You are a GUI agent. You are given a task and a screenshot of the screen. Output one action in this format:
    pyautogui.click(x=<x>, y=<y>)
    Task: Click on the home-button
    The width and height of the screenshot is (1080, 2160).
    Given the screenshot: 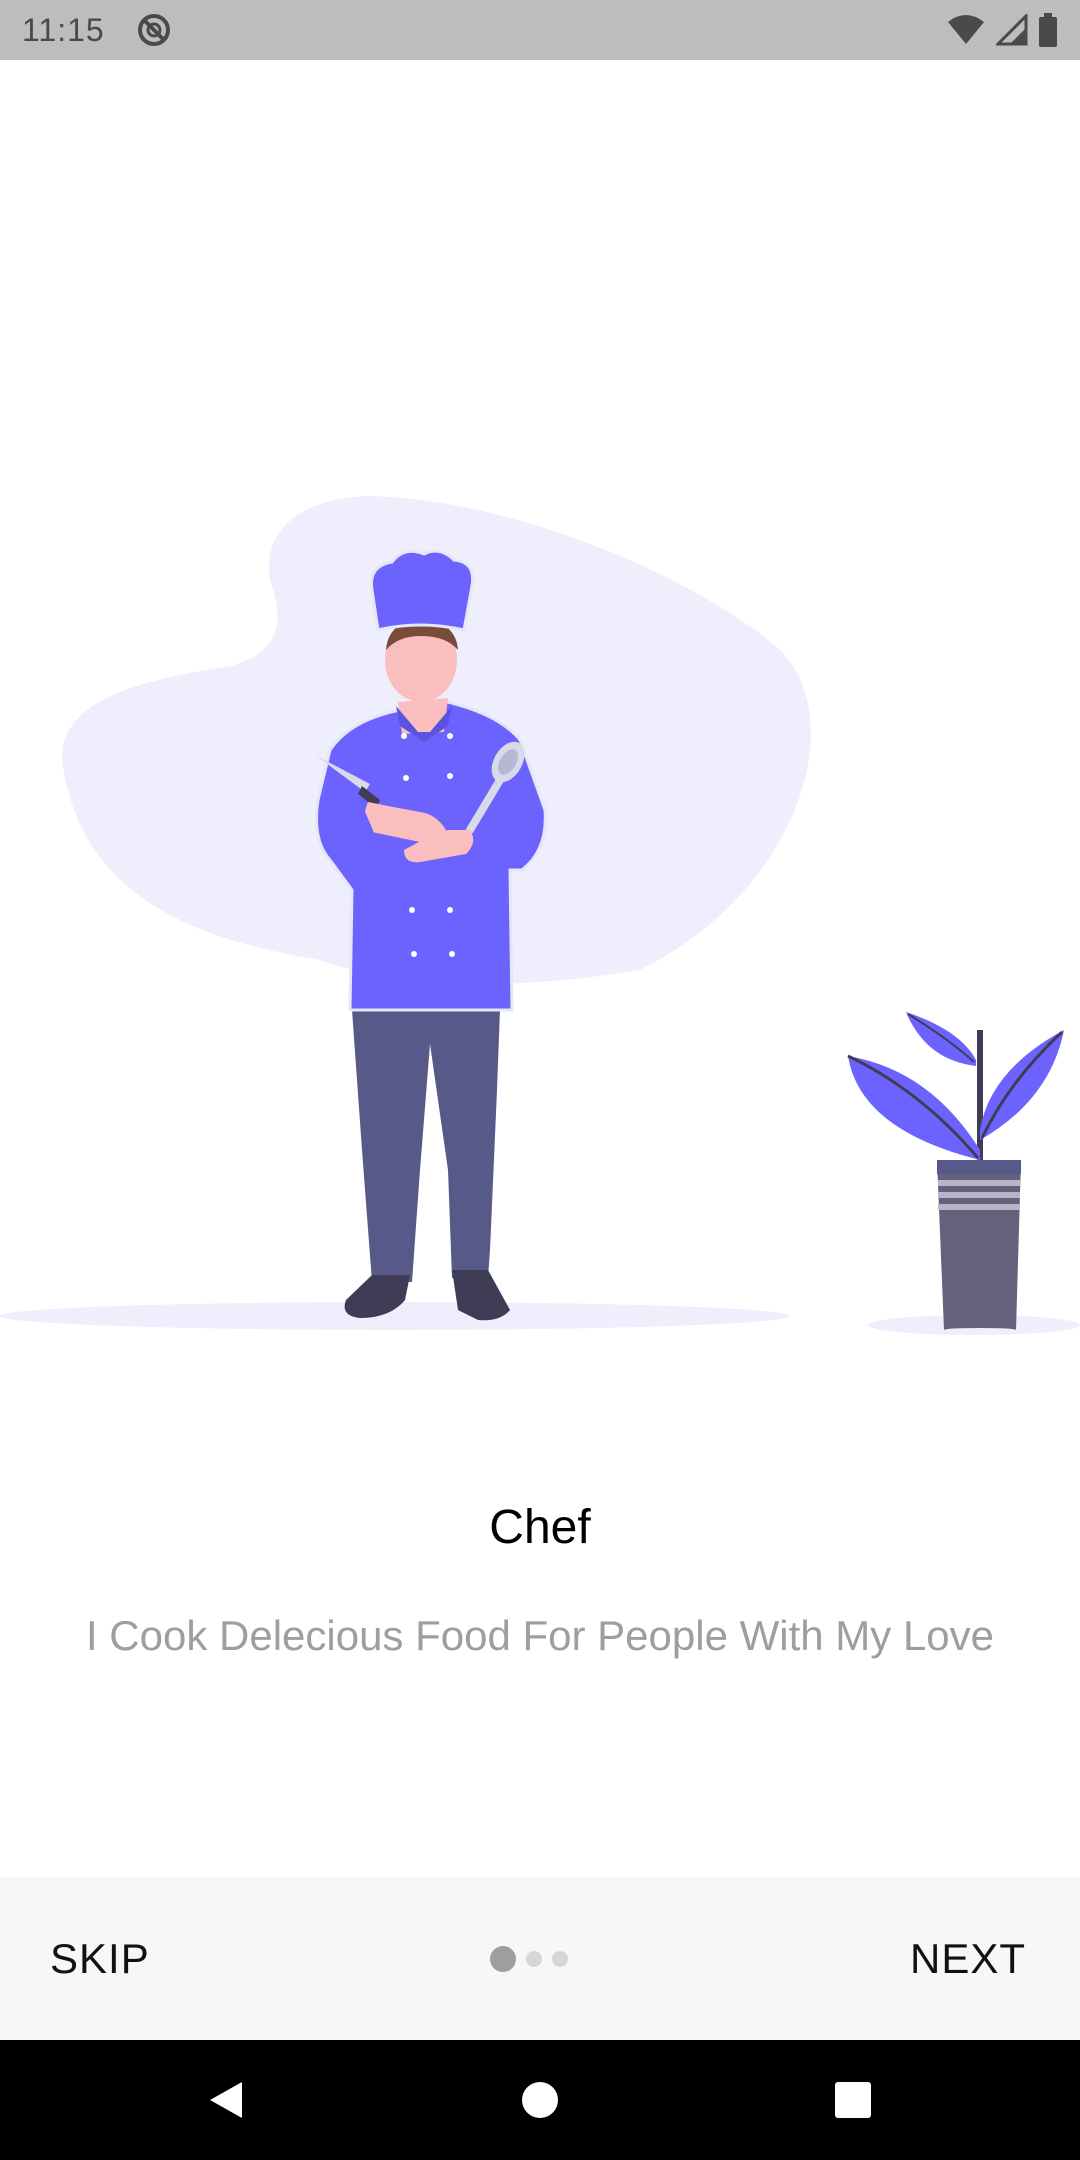 What is the action you would take?
    pyautogui.click(x=540, y=2100)
    